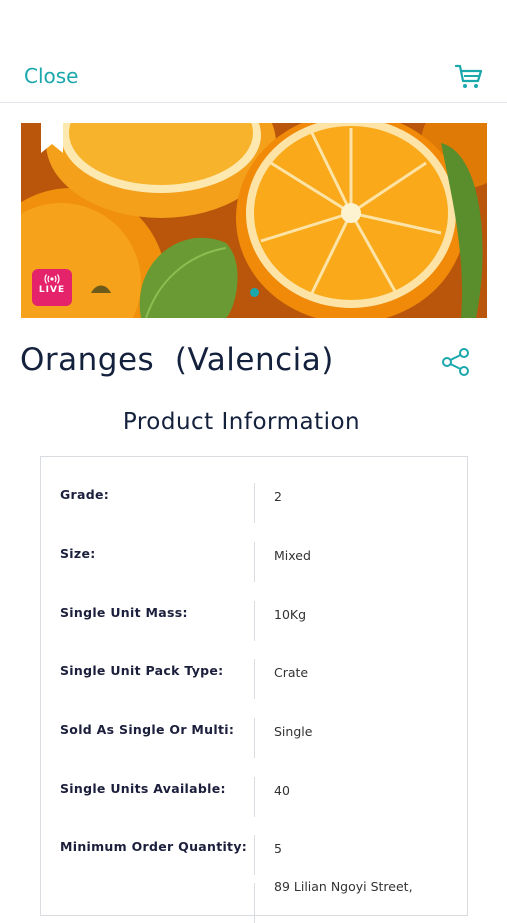  I want to click on row-value: Single, so click(293, 731).